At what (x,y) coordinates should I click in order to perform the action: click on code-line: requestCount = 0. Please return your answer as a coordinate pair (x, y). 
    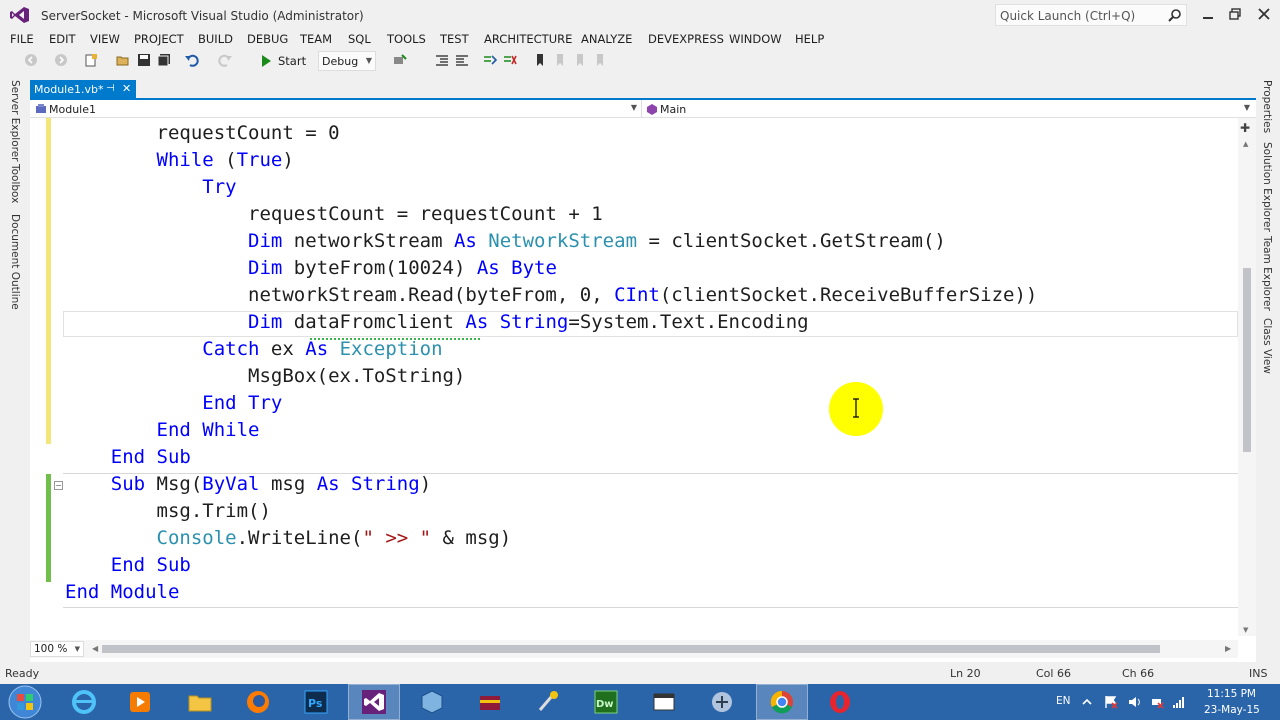
    Looking at the image, I should click on (202, 133).